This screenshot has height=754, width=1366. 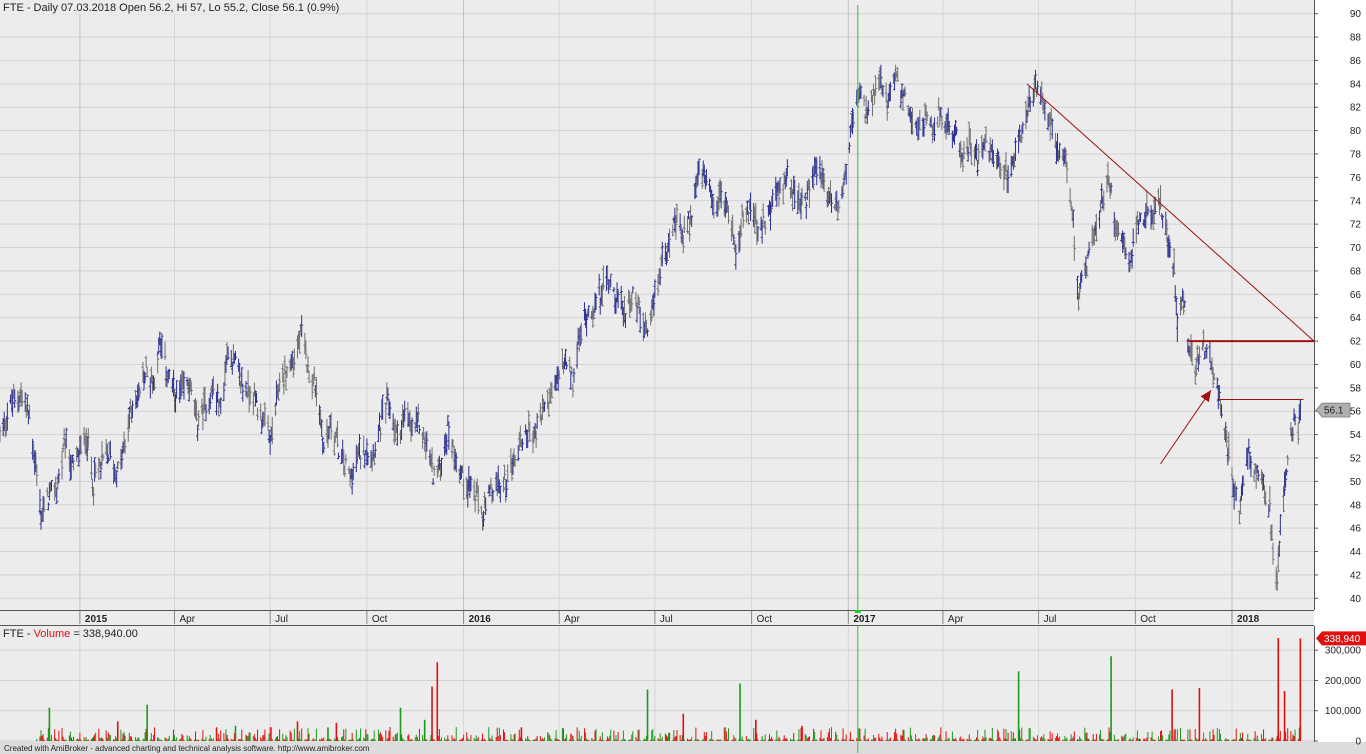 I want to click on y-tick-label: 84, so click(x=1356, y=84).